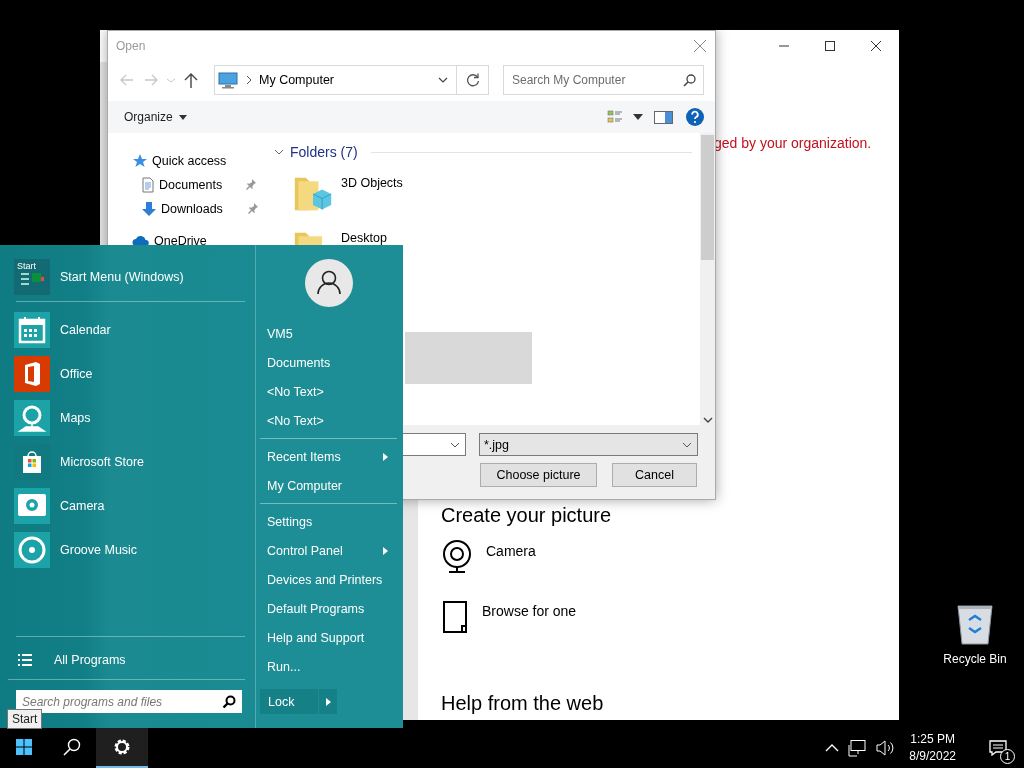  Describe the element at coordinates (134, 277) in the screenshot. I see `start-menu-item: Start Start Menu (Windows)` at that location.